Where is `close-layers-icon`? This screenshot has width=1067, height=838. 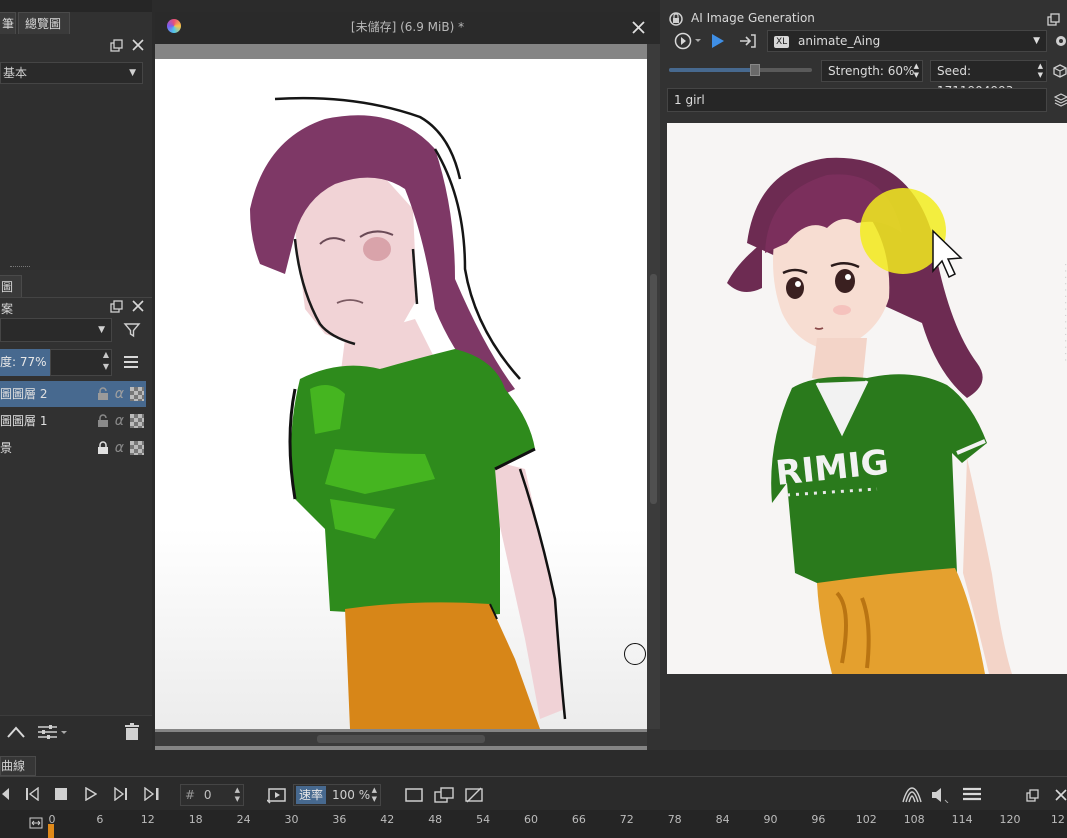
close-layers-icon is located at coordinates (138, 306).